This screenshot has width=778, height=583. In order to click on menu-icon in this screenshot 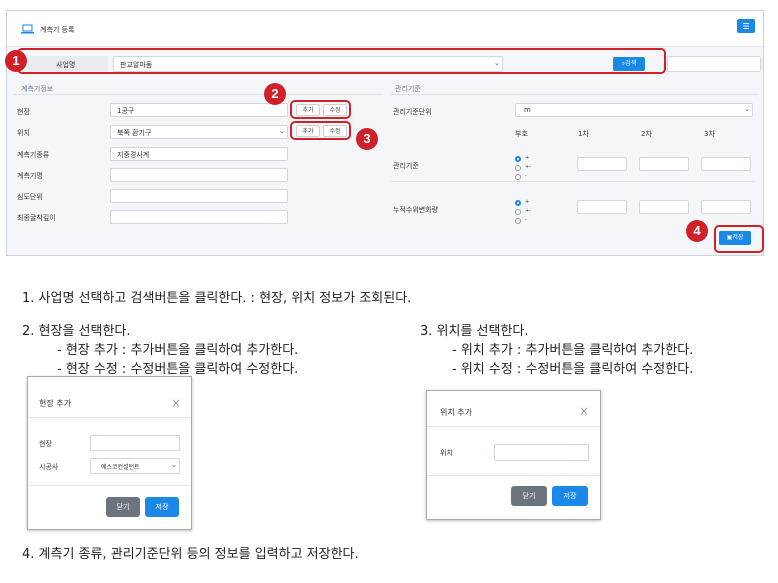, I will do `click(746, 26)`.